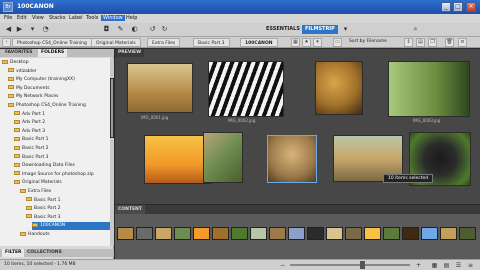  Describe the element at coordinates (317, 42) in the screenshot. I see `filter-icon: ▾` at that location.